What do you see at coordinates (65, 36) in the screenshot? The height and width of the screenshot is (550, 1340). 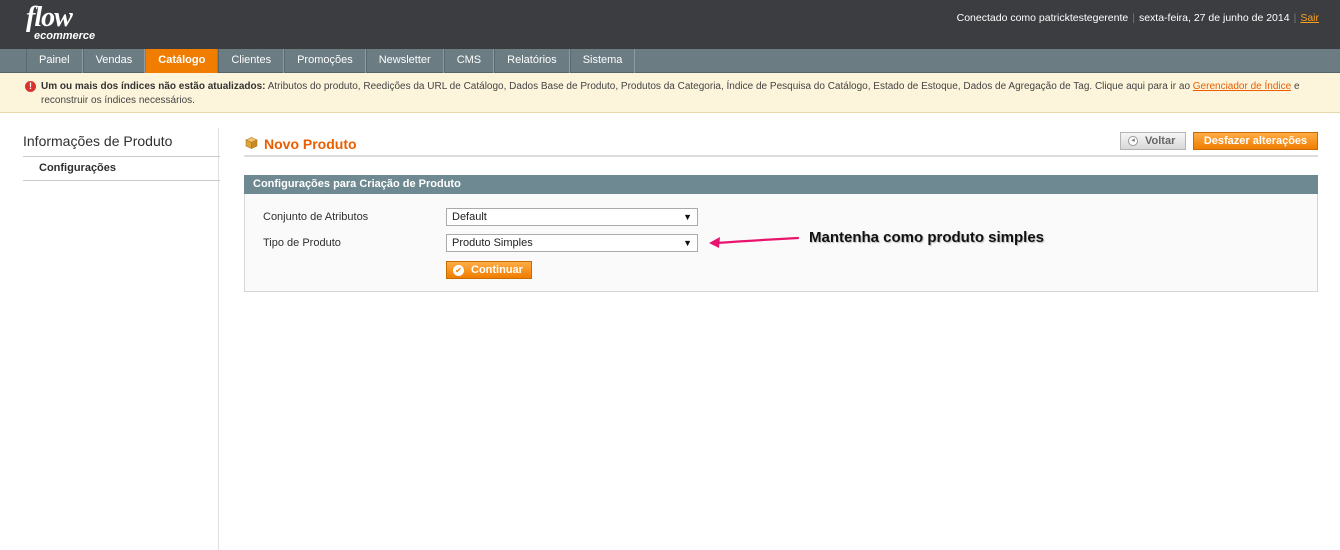 I see `logo-sub-text: ecommerce` at bounding box center [65, 36].